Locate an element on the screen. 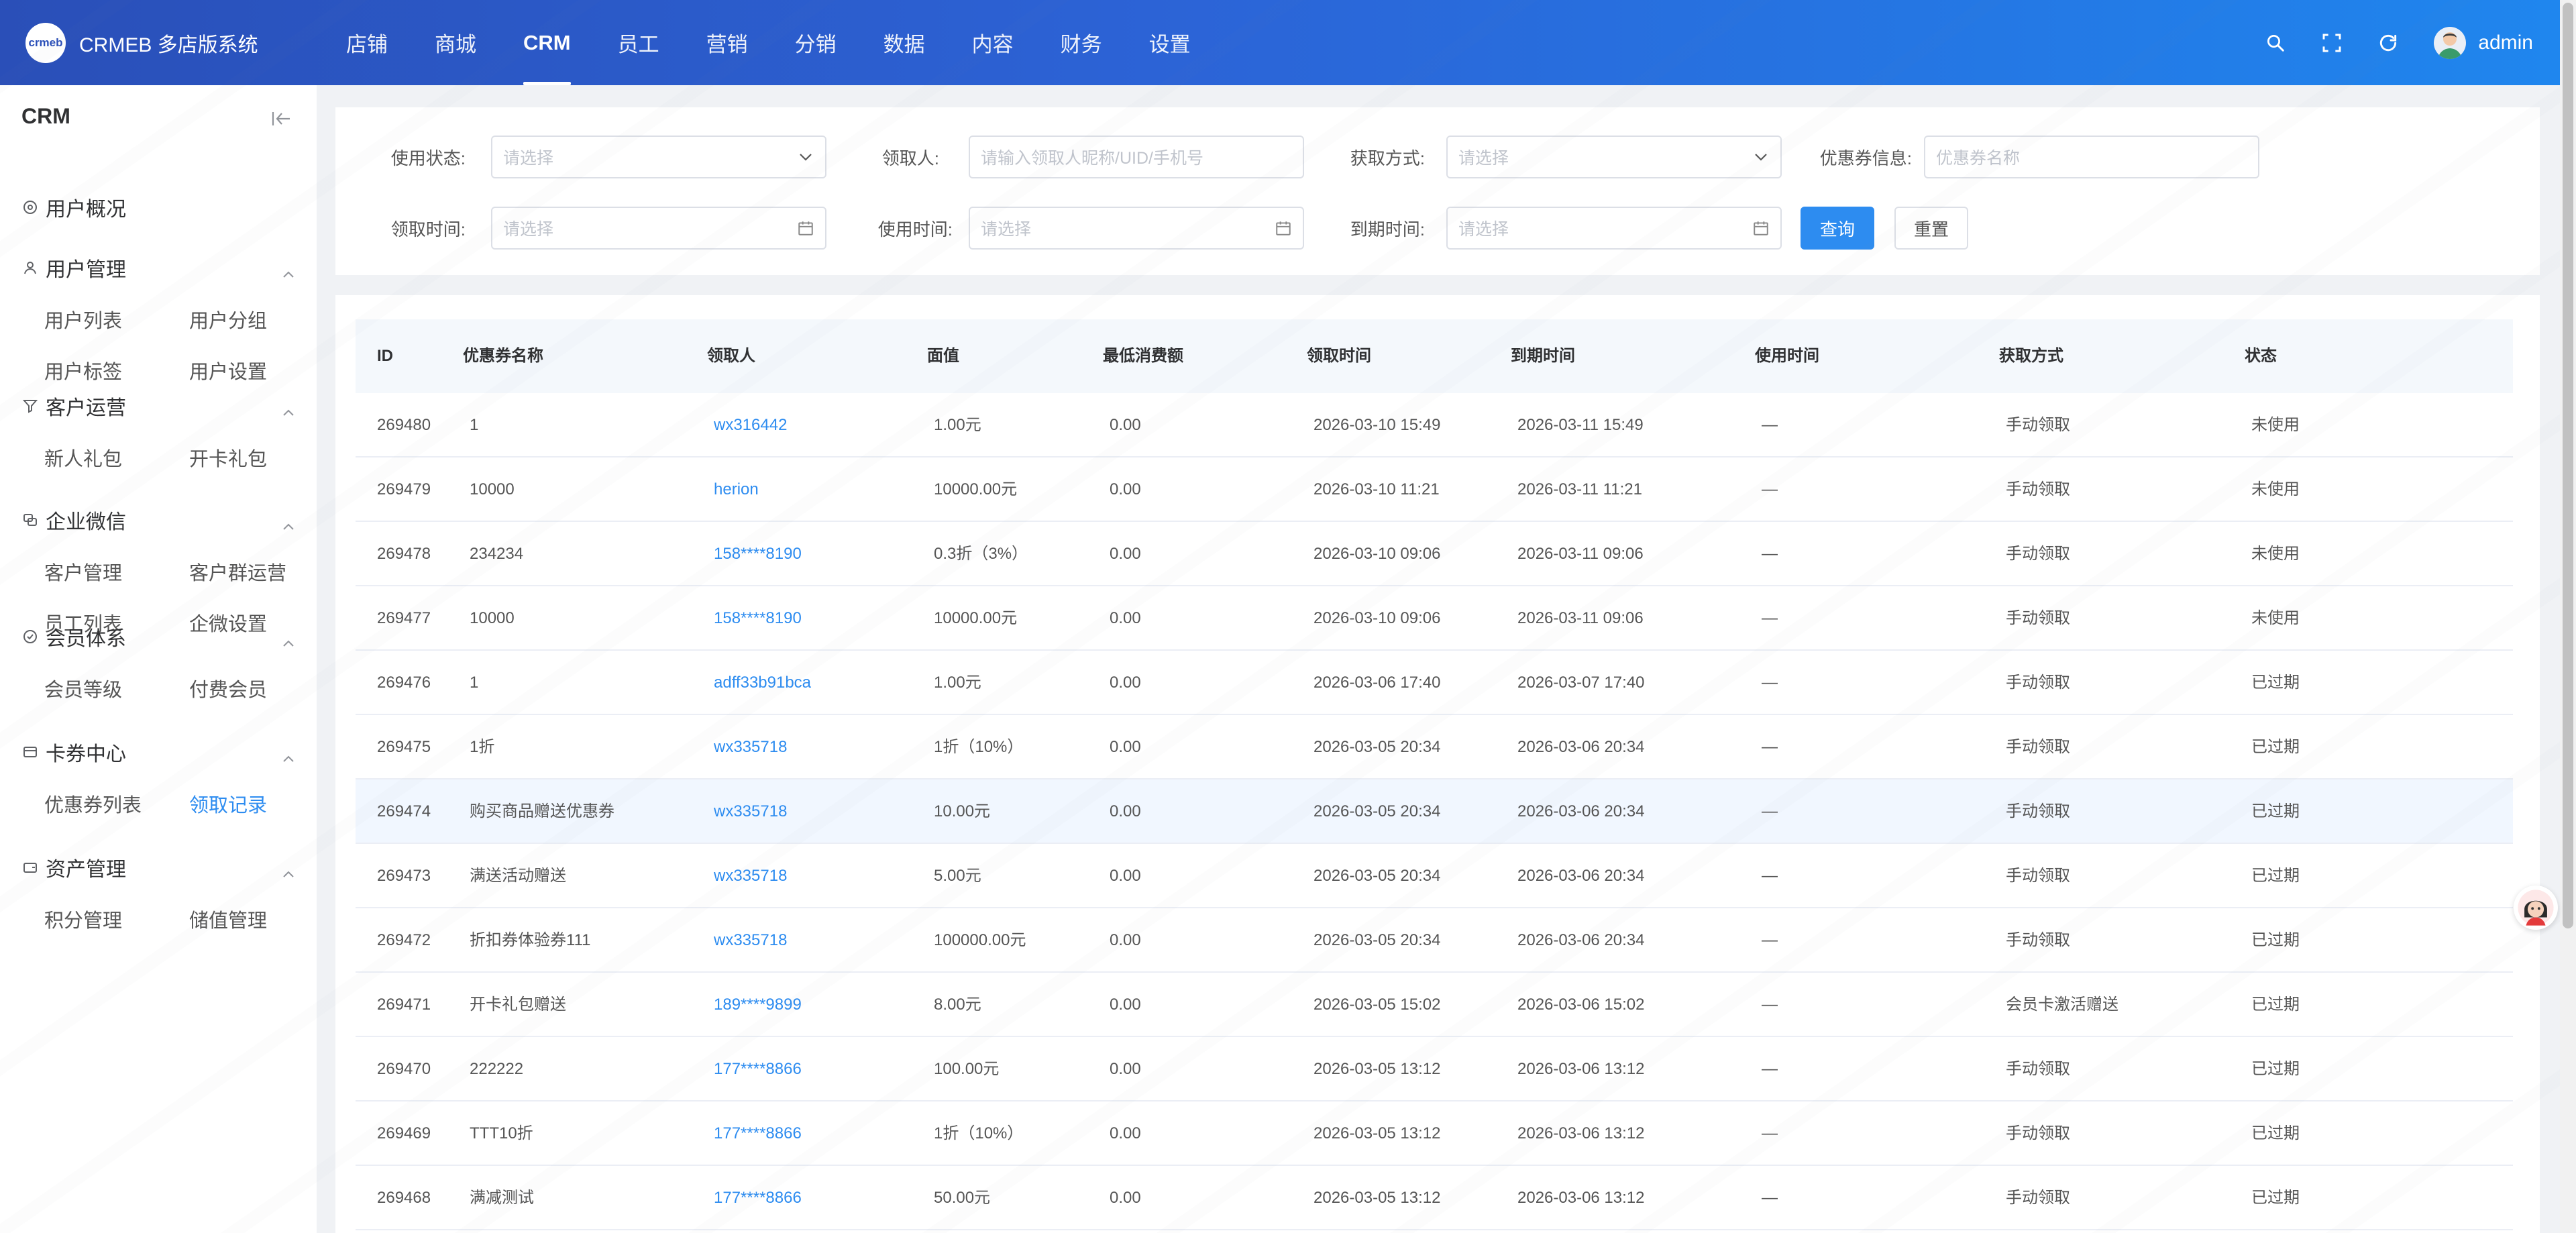 This screenshot has width=2576, height=1233. column-header: 最低消费额 is located at coordinates (1143, 356).